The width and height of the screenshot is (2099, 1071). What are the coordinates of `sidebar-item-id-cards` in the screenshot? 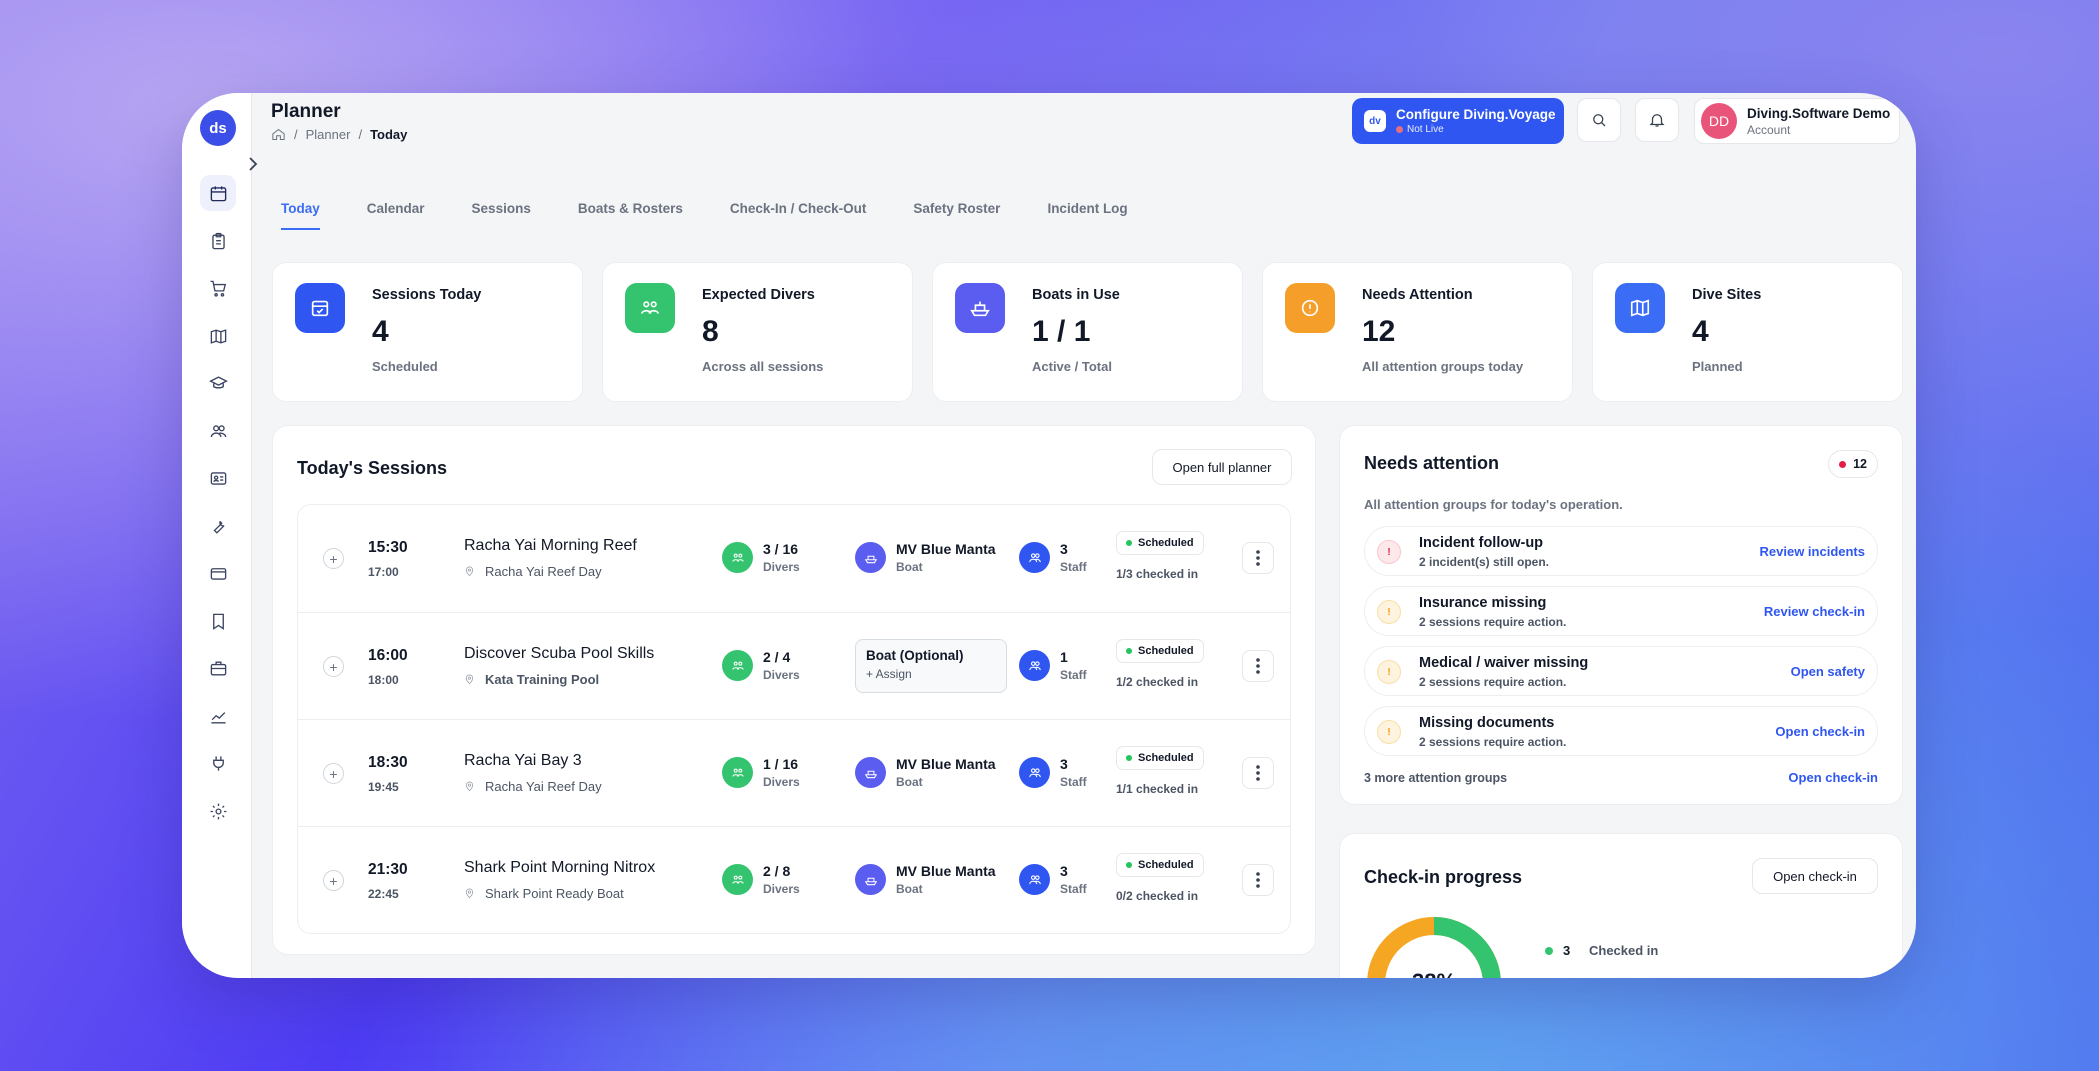 It's located at (218, 478).